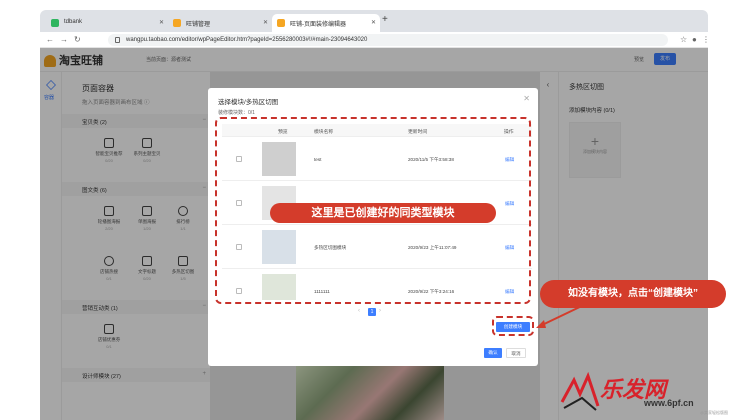  What do you see at coordinates (107, 23) in the screenshot?
I see `browser-tab-tdbank: tdbank ✕` at bounding box center [107, 23].